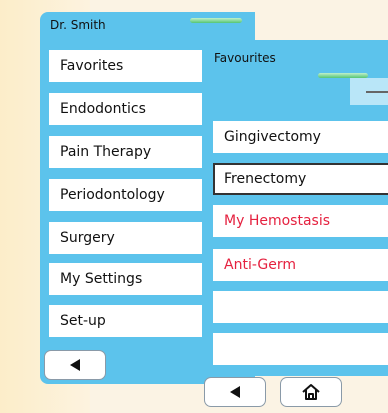  Describe the element at coordinates (377, 92) in the screenshot. I see `scroll-line-icon` at that location.